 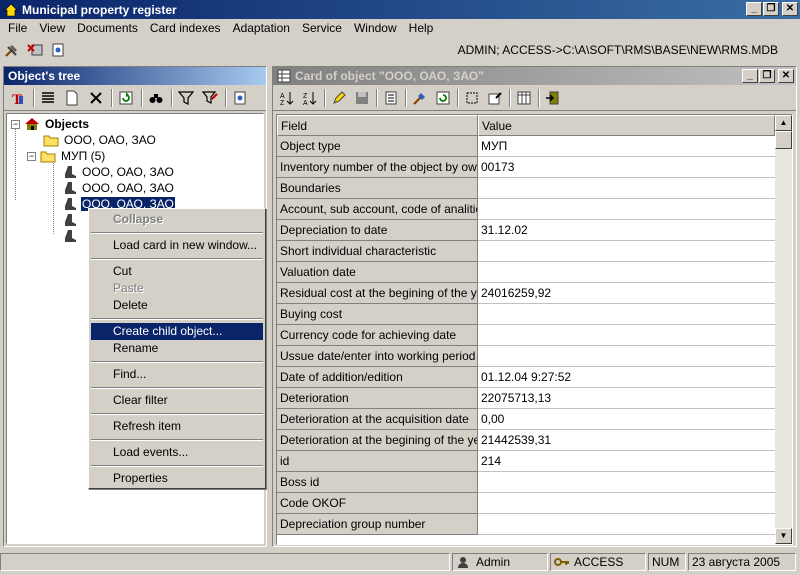 What do you see at coordinates (391, 98) in the screenshot?
I see `report-icon` at bounding box center [391, 98].